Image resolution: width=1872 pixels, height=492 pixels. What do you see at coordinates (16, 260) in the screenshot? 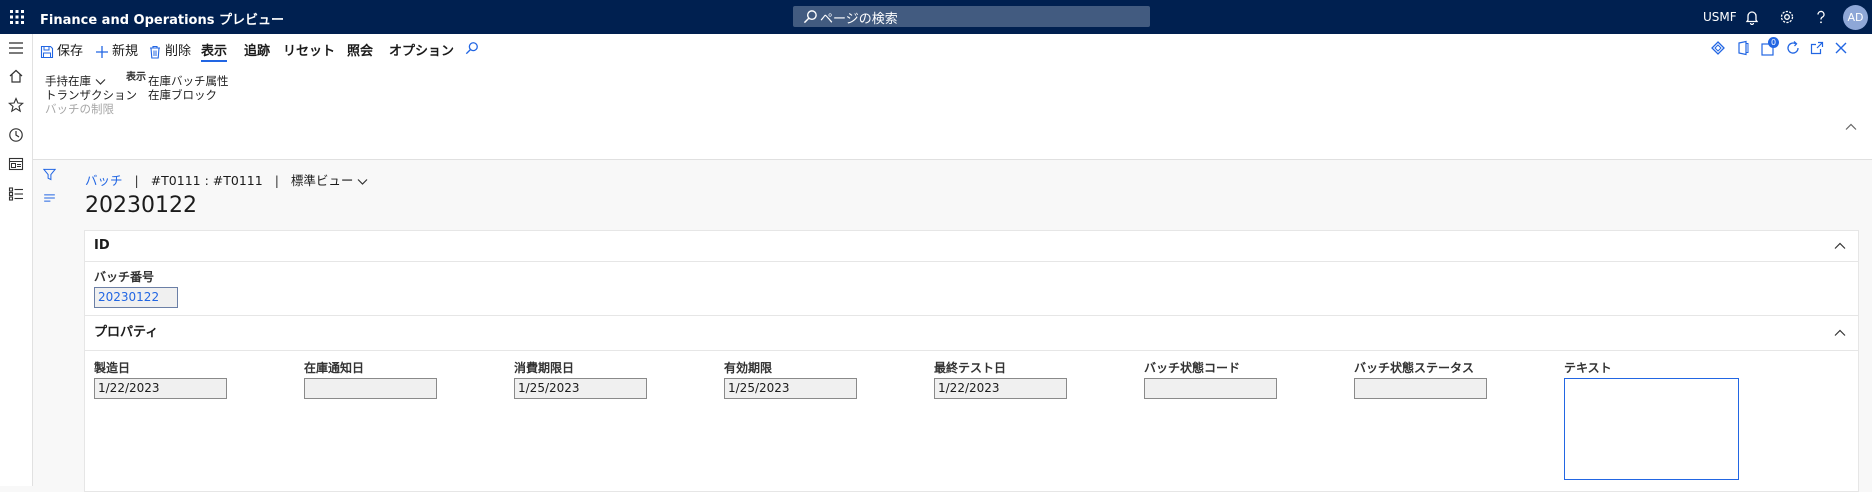
I see `left-navigation` at bounding box center [16, 260].